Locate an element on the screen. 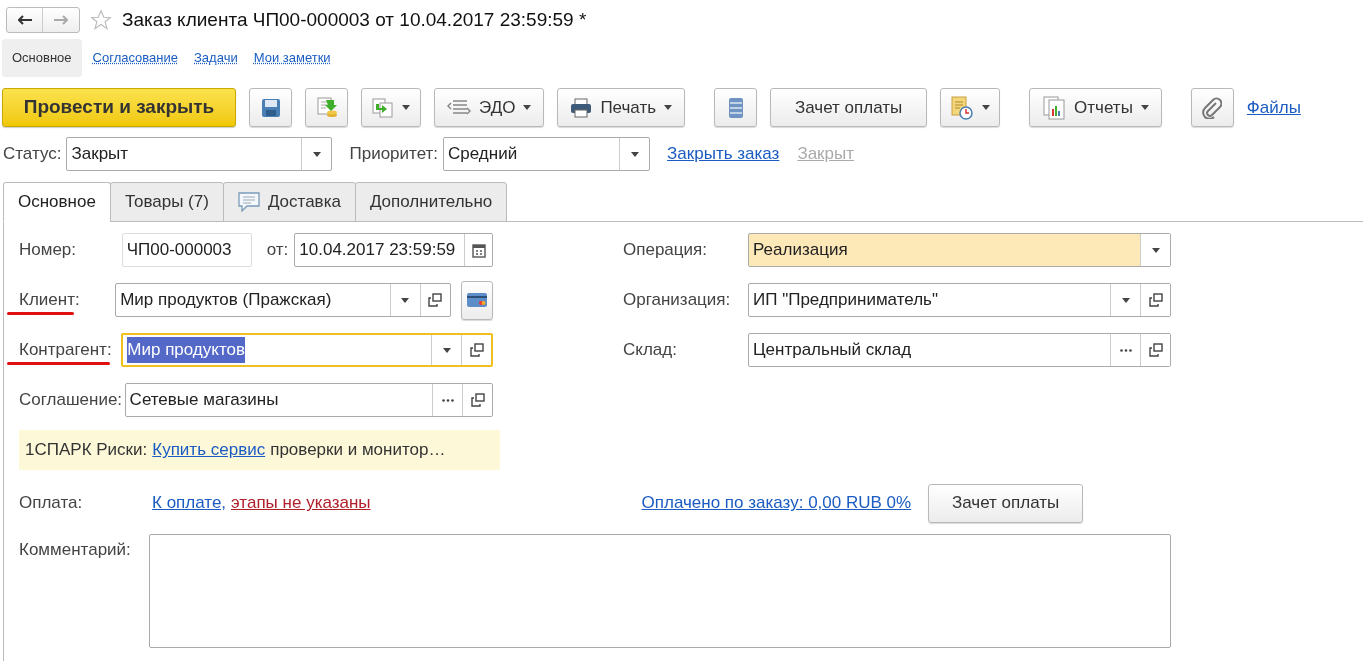 This screenshot has width=1363, height=663. bank-card-icon is located at coordinates (476, 300).